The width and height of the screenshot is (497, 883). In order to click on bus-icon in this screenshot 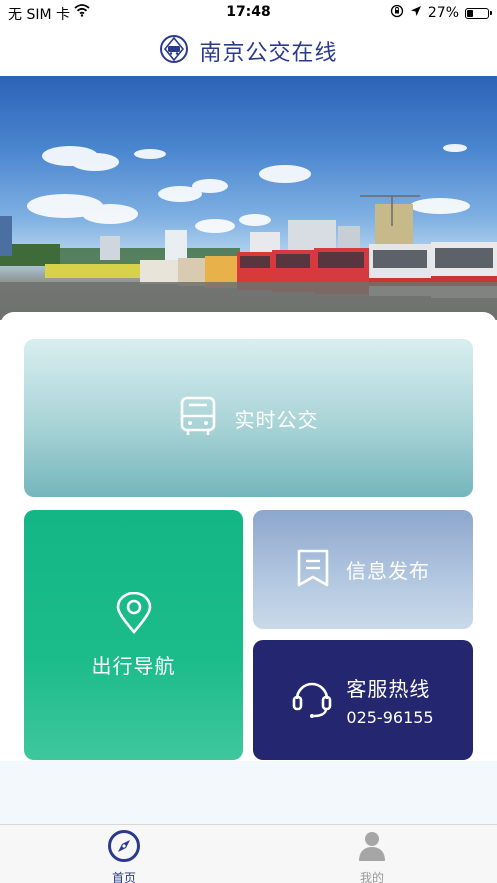, I will do `click(198, 418)`.